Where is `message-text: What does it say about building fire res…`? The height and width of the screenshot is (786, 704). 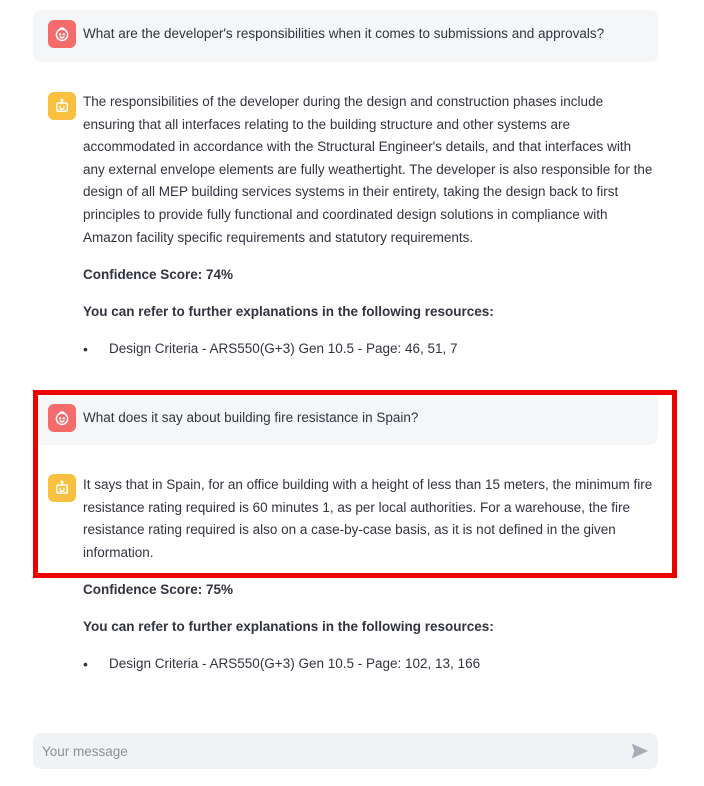 message-text: What does it say about building fire res… is located at coordinates (251, 417).